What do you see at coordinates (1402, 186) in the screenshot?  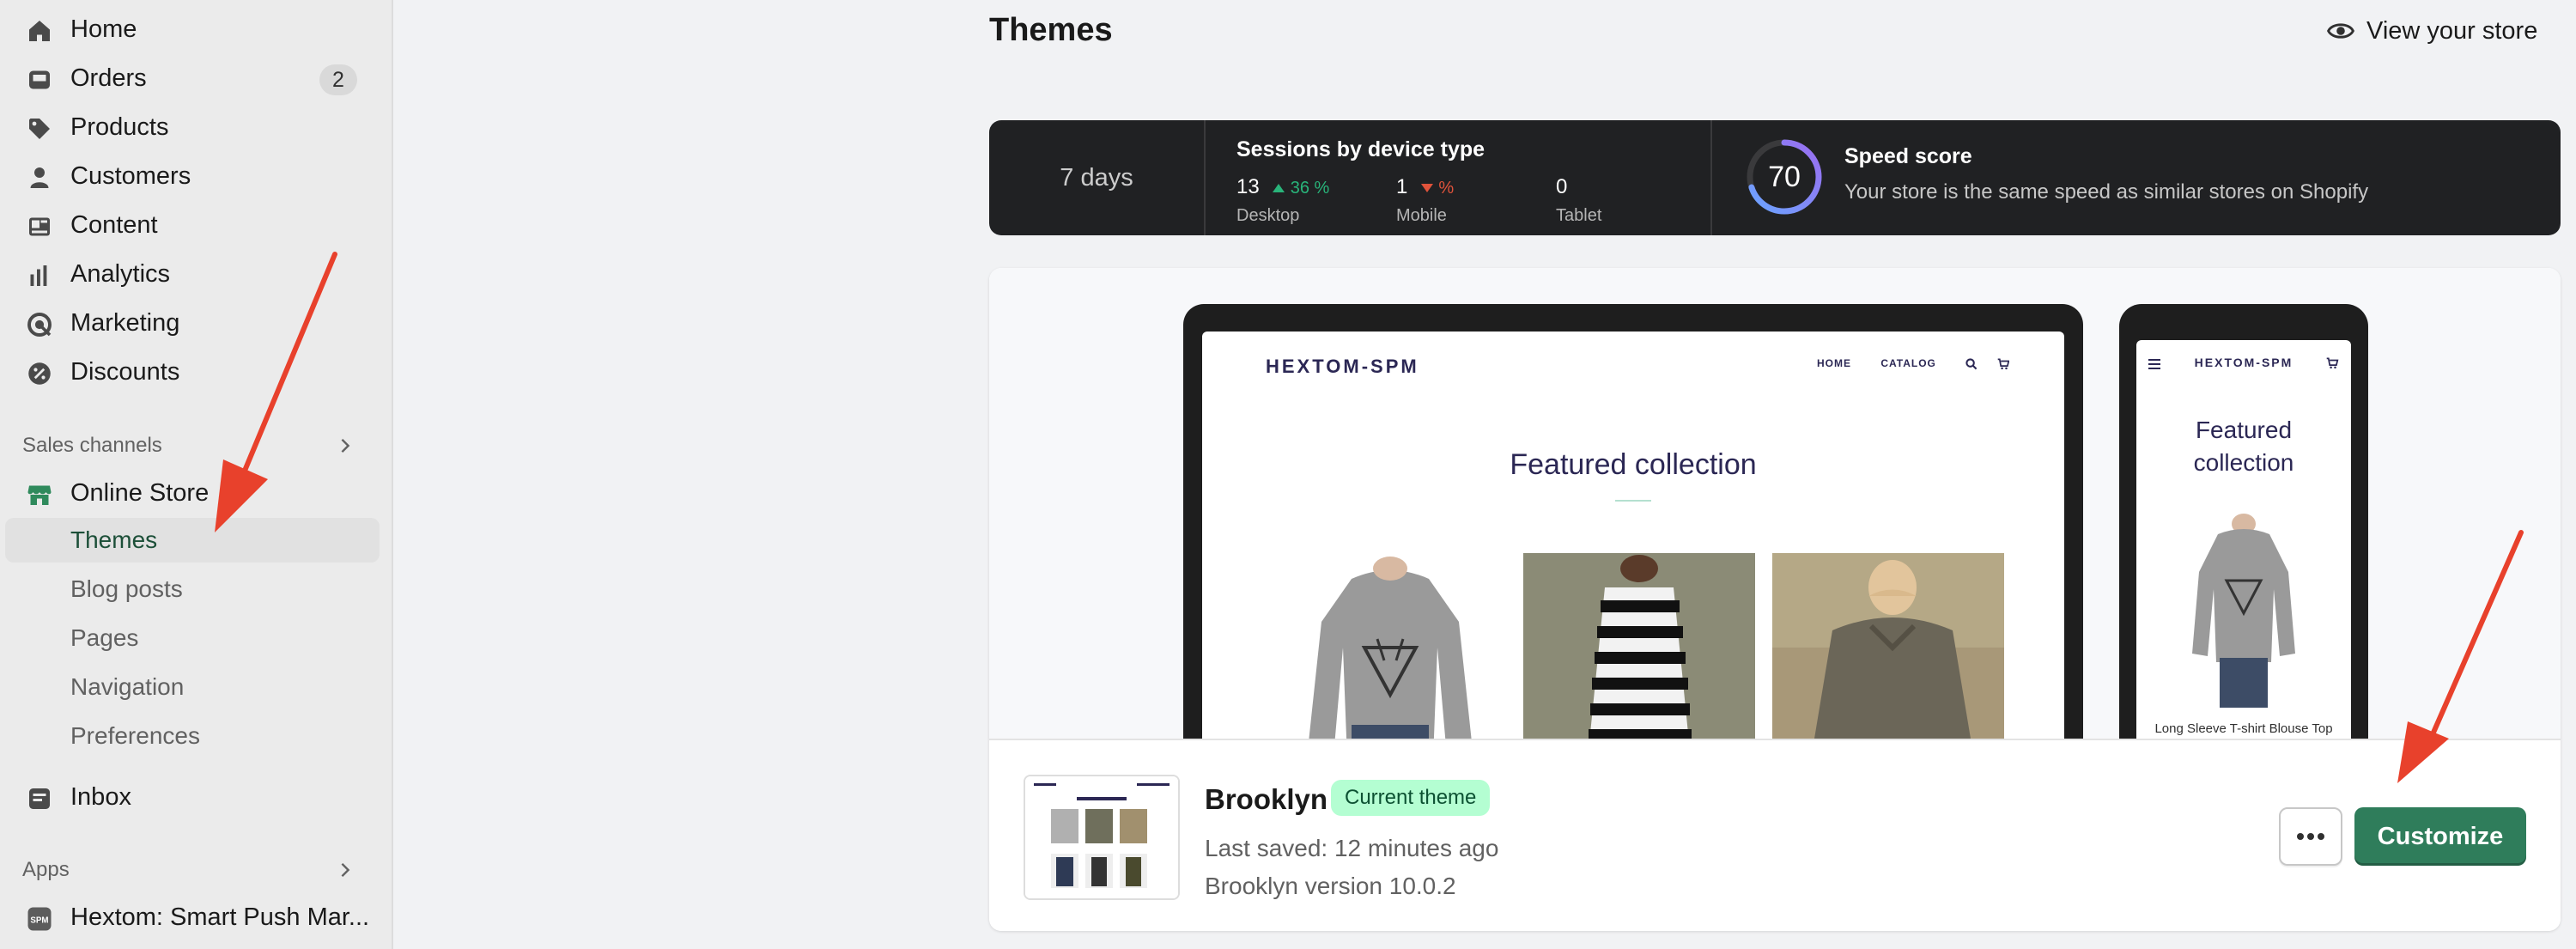 I see `device-count: 1` at bounding box center [1402, 186].